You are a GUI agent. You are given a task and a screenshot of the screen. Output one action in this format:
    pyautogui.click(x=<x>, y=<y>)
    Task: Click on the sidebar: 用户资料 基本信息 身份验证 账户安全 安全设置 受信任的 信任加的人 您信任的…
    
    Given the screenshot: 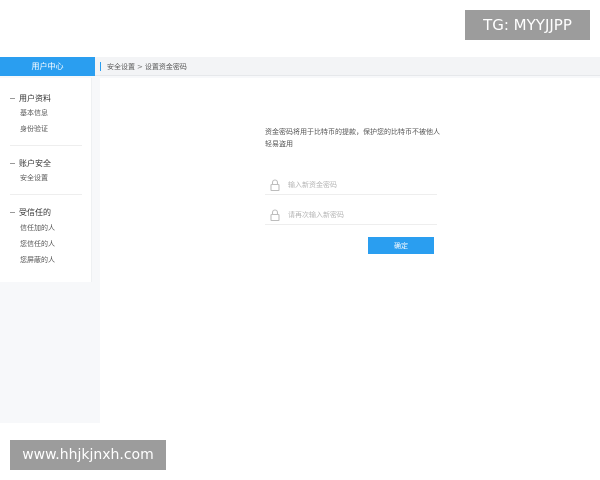 What is the action you would take?
    pyautogui.click(x=46, y=180)
    